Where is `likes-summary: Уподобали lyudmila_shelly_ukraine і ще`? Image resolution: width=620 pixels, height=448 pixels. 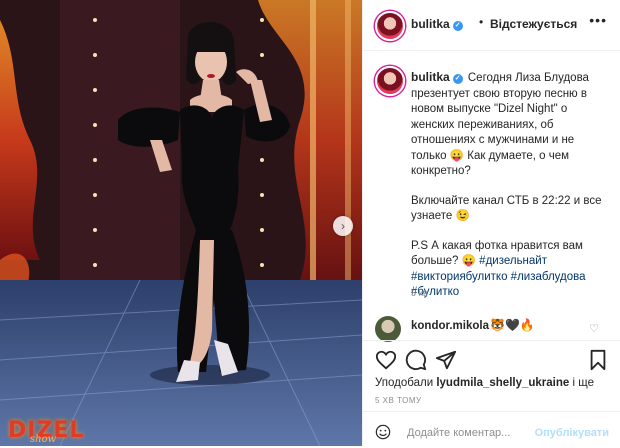 likes-summary: Уподобали lyudmila_shelly_ukraine і ще is located at coordinates (484, 383).